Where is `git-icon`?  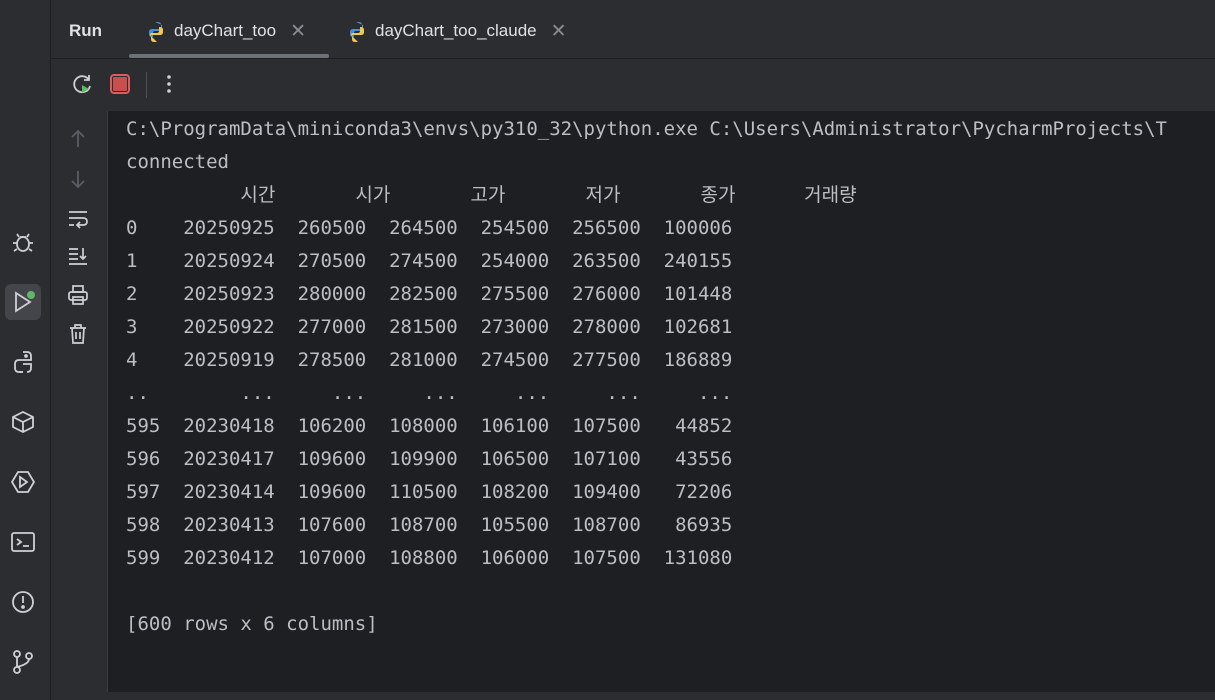
git-icon is located at coordinates (23, 662).